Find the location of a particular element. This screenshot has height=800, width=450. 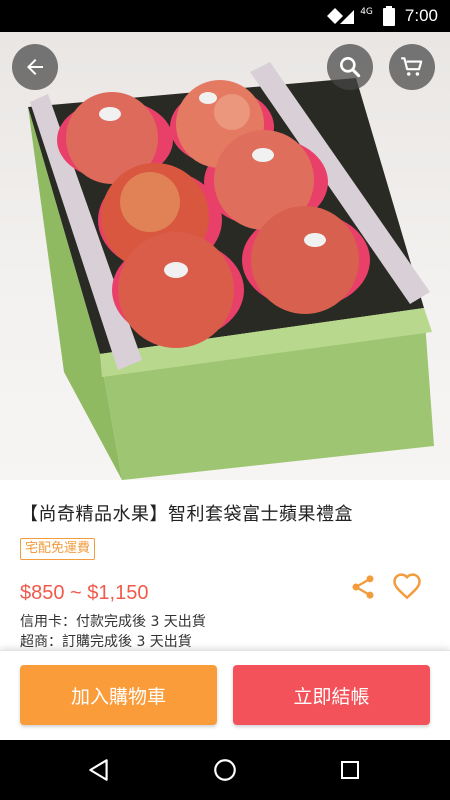

signal-icon is located at coordinates (341, 16).